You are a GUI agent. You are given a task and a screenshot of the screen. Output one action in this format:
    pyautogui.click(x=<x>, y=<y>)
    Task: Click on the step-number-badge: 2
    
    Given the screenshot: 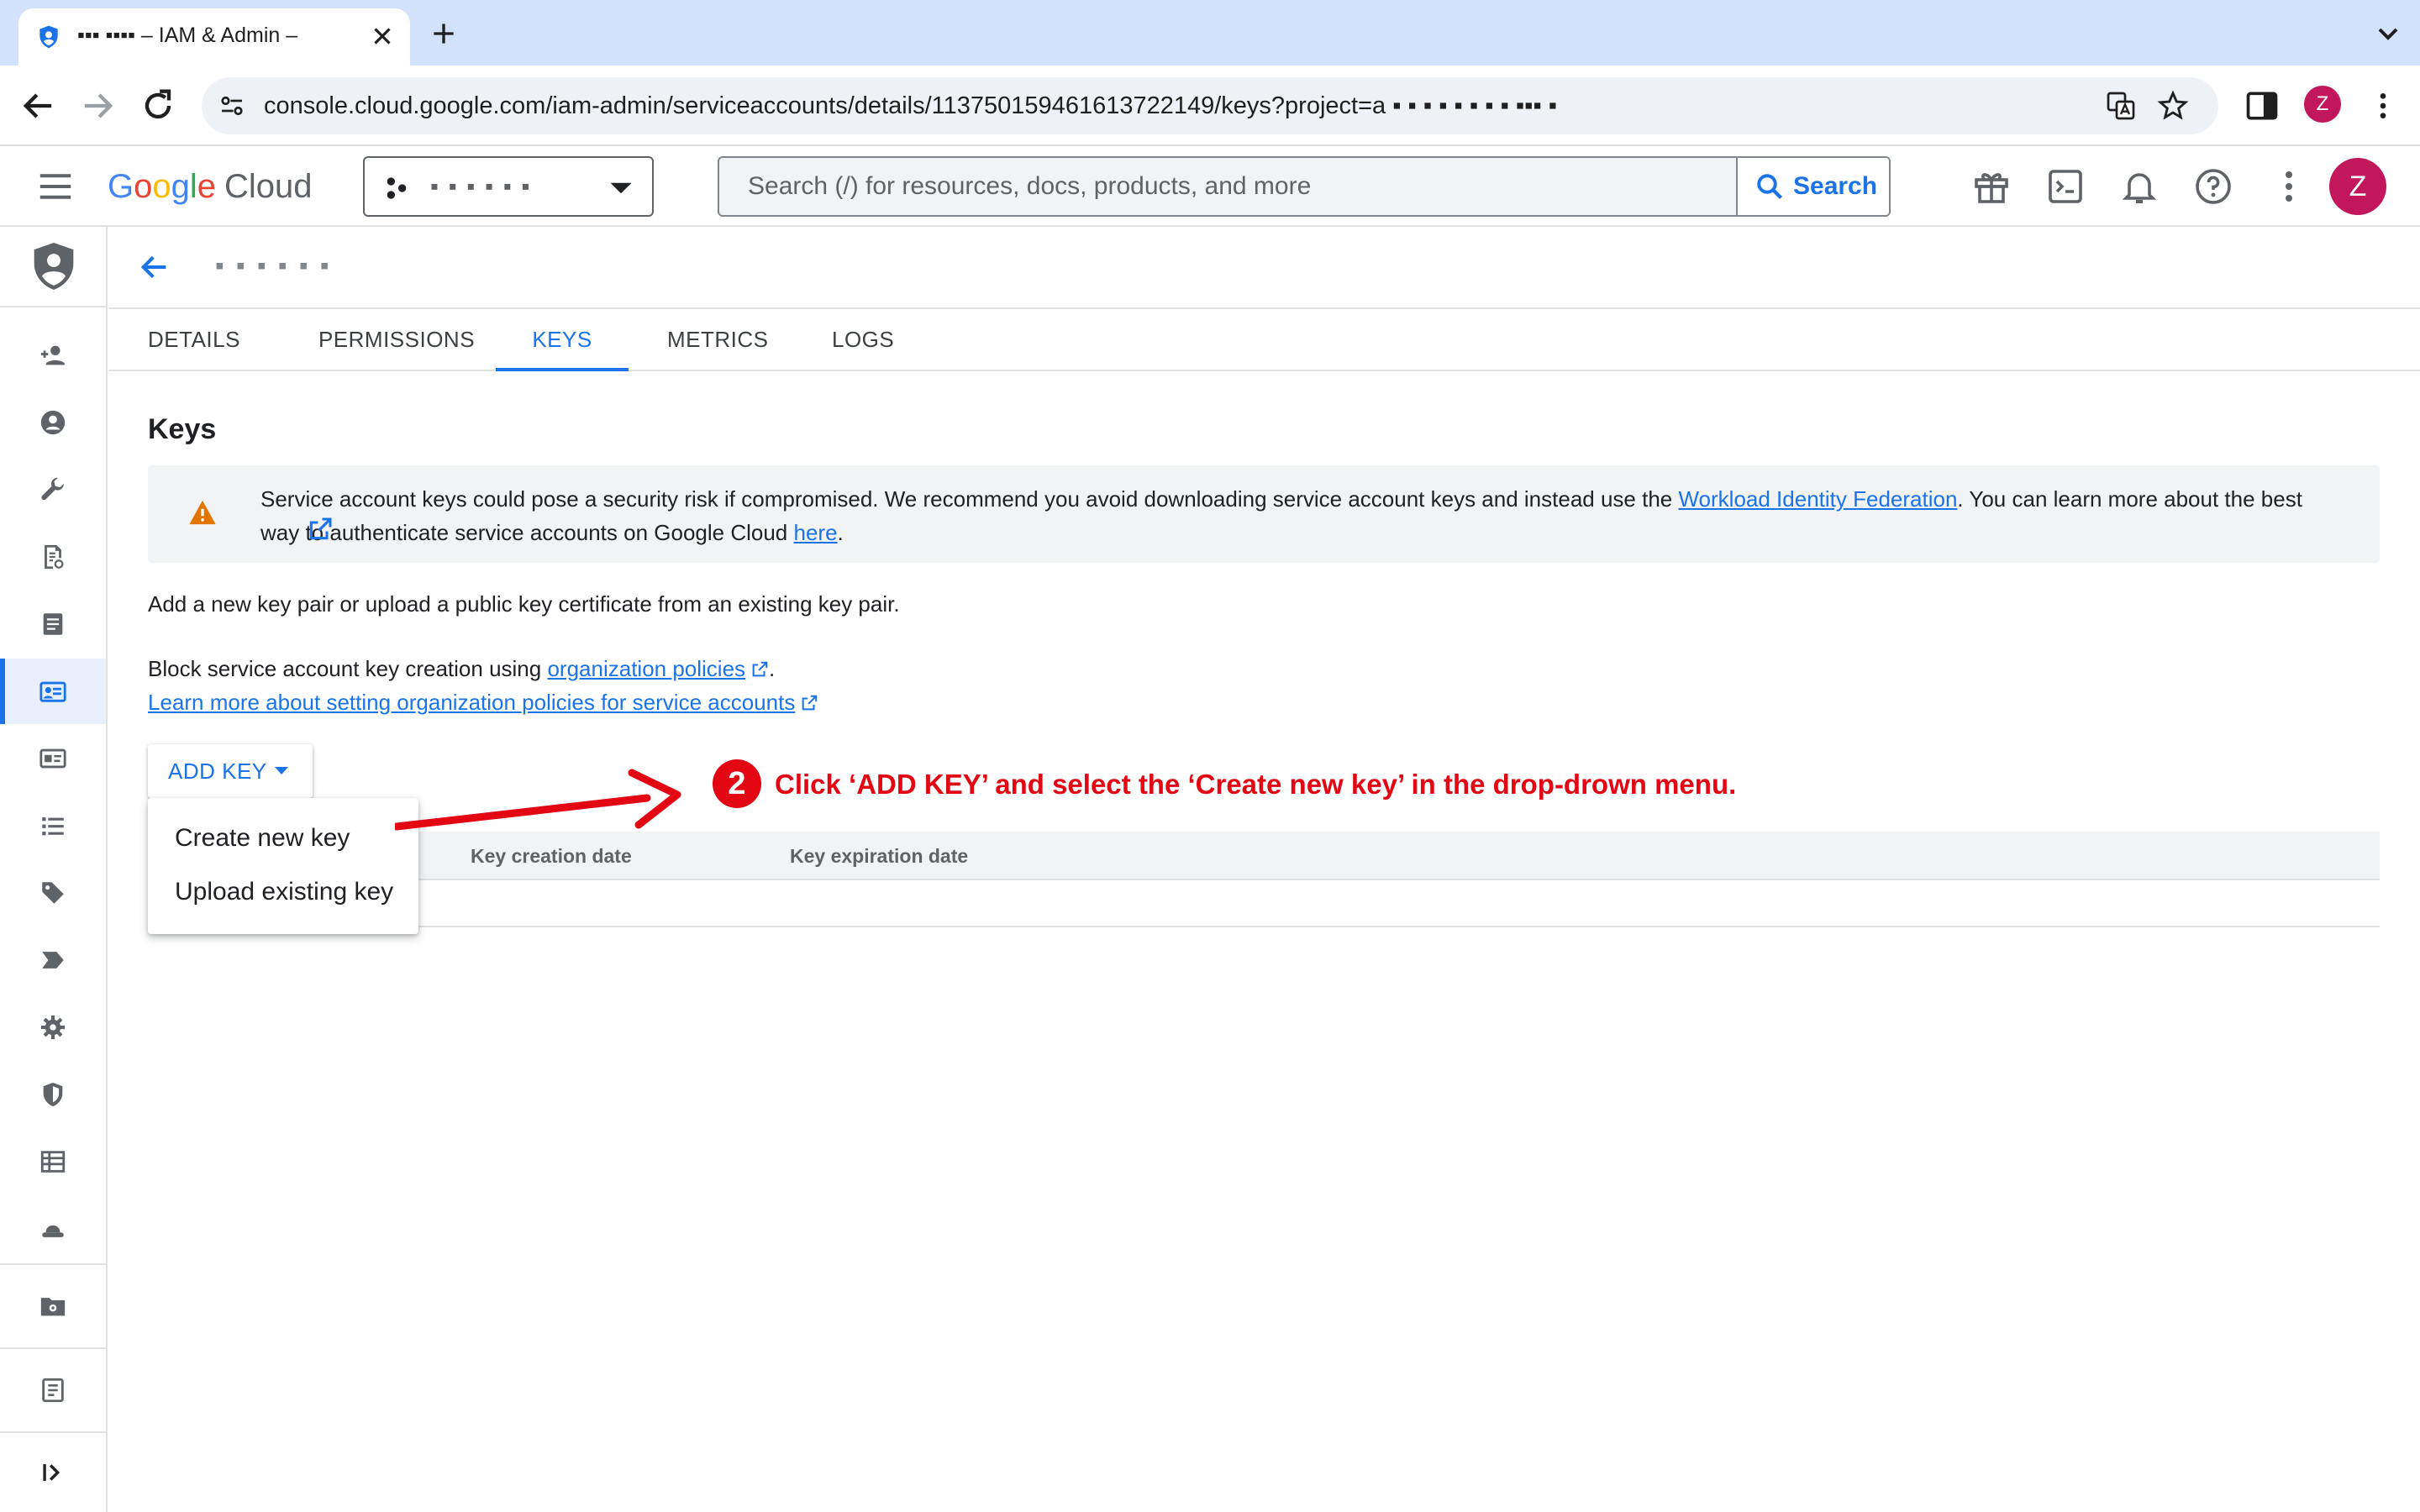 What is the action you would take?
    pyautogui.click(x=737, y=783)
    